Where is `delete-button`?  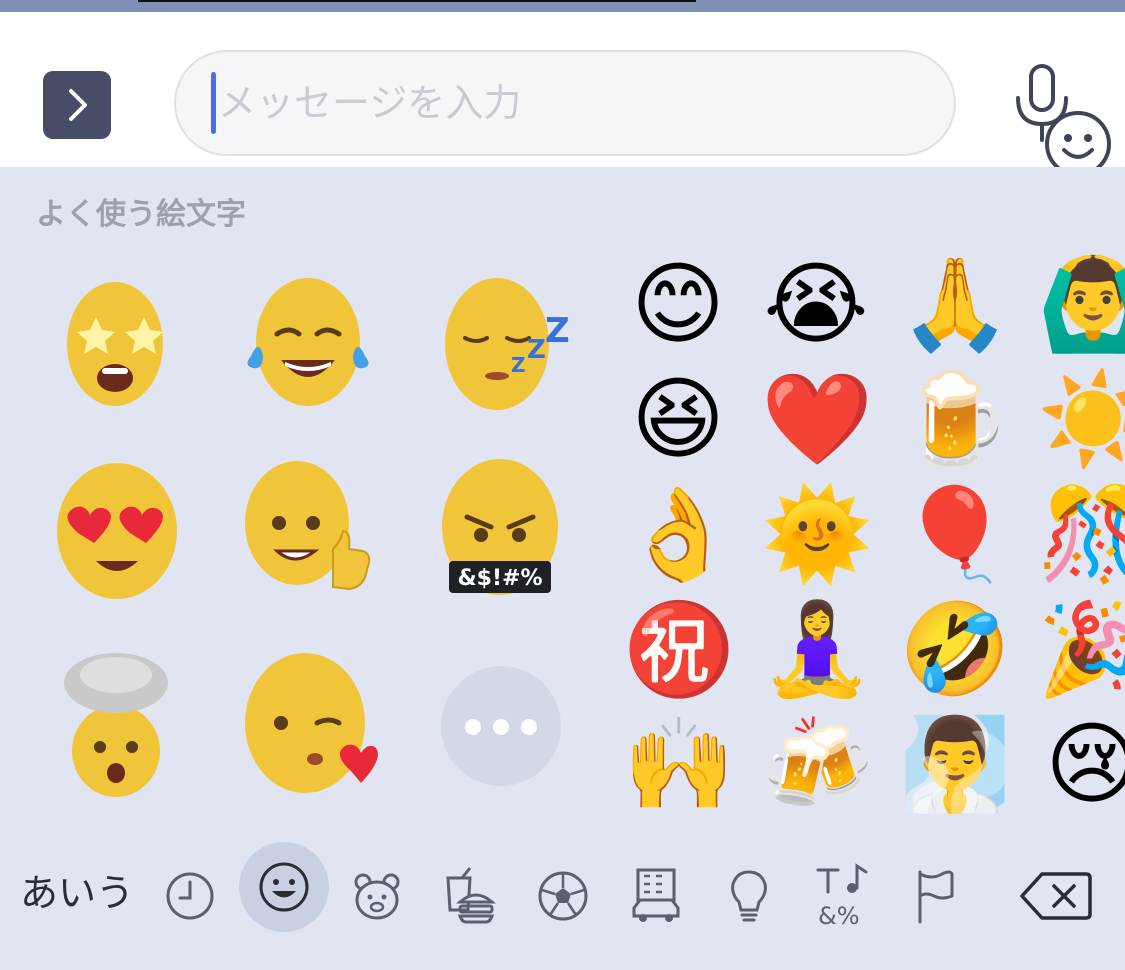
delete-button is located at coordinates (1056, 896).